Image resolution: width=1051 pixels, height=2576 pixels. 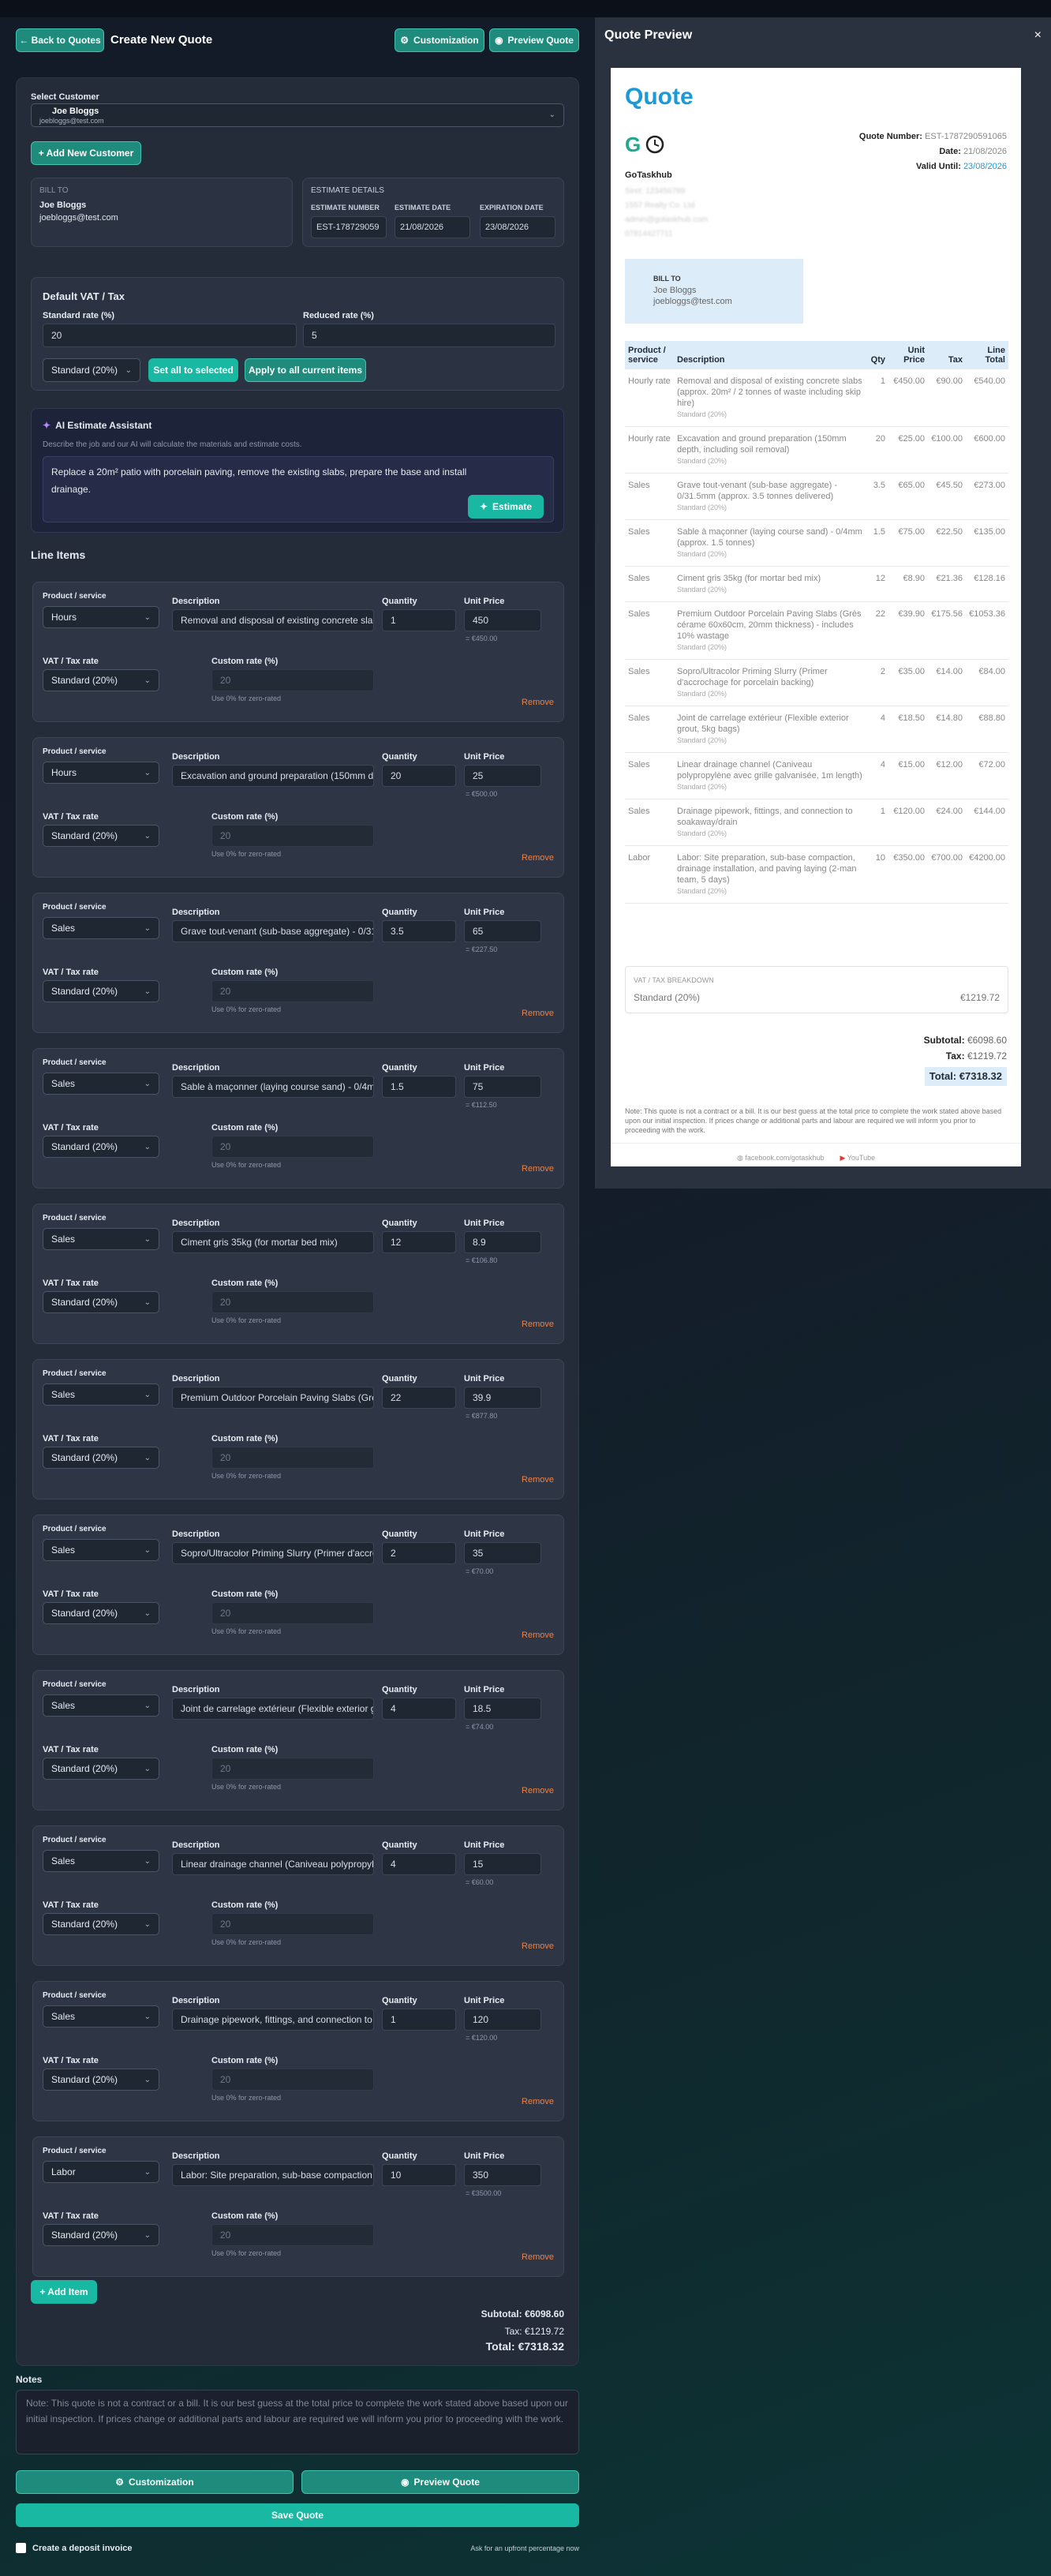 I want to click on unit-price-input: 65, so click(x=503, y=931).